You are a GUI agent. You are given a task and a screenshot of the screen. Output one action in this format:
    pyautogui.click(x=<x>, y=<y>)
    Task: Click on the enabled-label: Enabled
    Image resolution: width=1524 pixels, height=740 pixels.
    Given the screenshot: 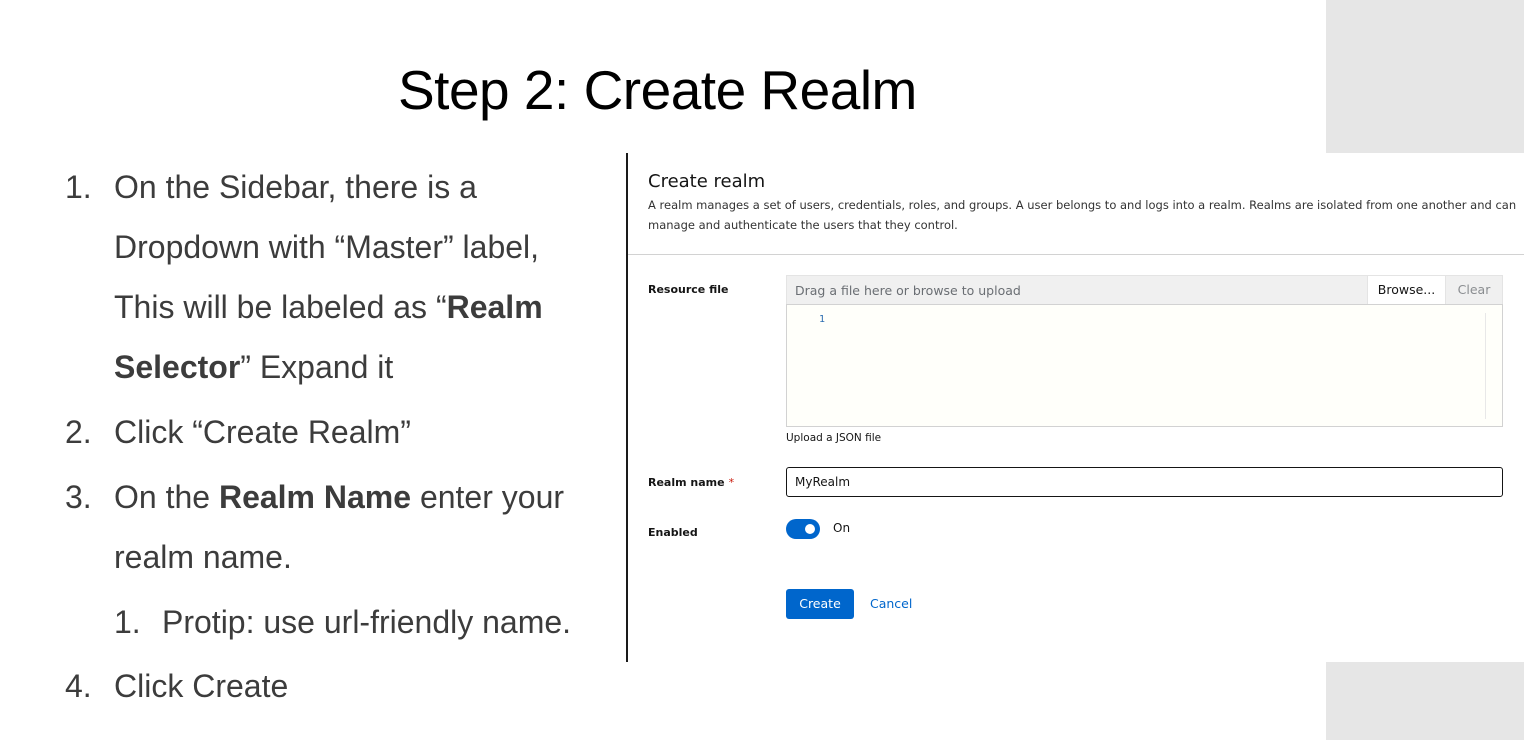 What is the action you would take?
    pyautogui.click(x=673, y=532)
    